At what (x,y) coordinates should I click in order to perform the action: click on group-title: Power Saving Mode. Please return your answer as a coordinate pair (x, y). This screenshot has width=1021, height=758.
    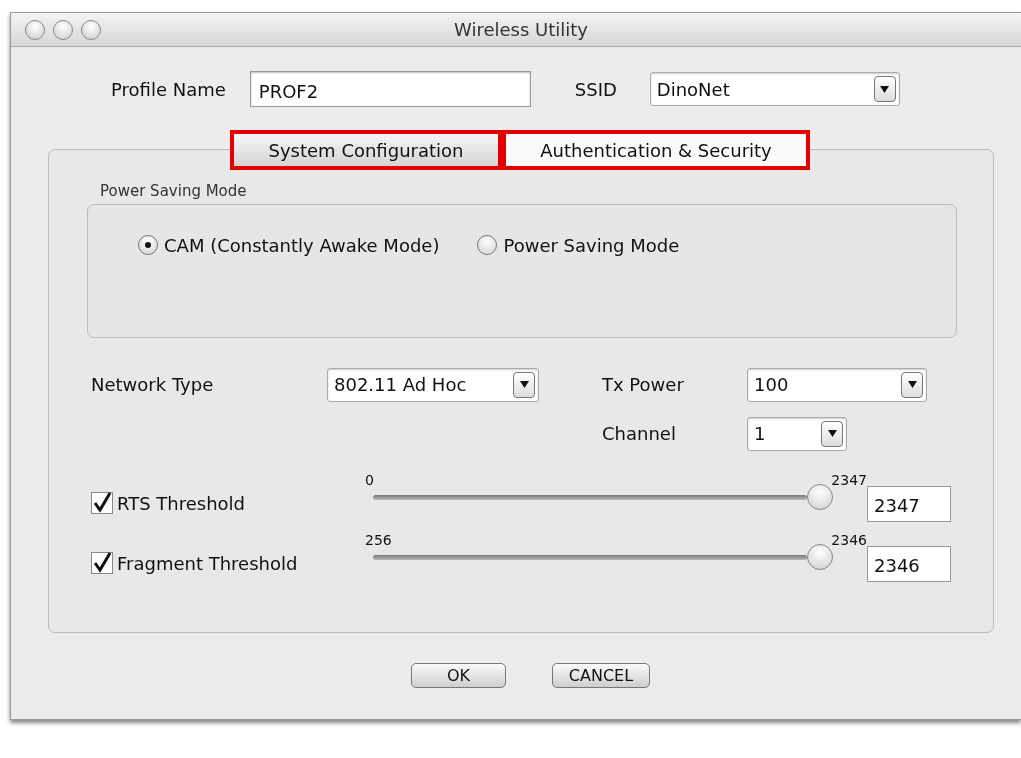
    Looking at the image, I should click on (174, 191).